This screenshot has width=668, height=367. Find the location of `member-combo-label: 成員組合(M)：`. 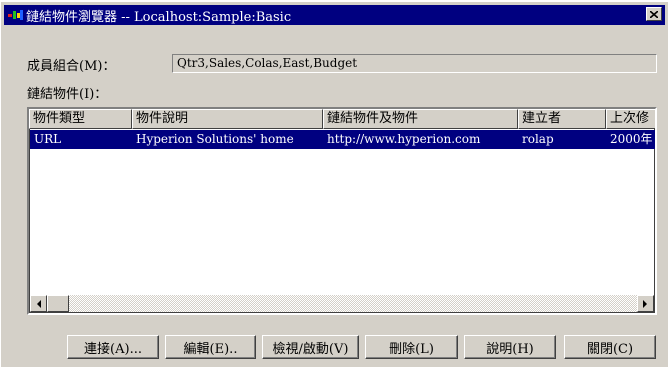

member-combo-label: 成員組合(M)： is located at coordinates (71, 66).